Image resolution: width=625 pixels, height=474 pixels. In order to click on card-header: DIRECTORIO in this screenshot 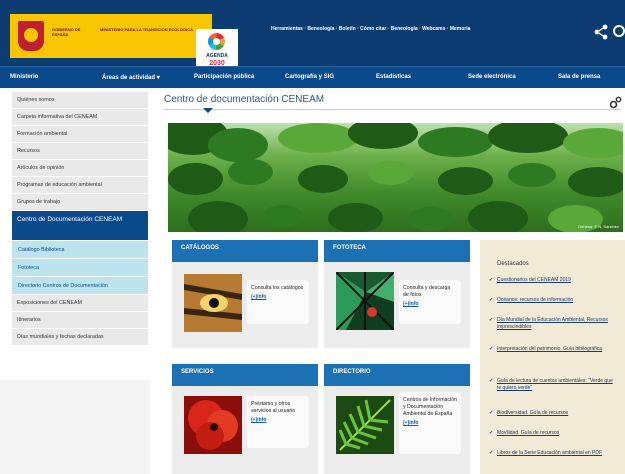, I will do `click(397, 375)`.